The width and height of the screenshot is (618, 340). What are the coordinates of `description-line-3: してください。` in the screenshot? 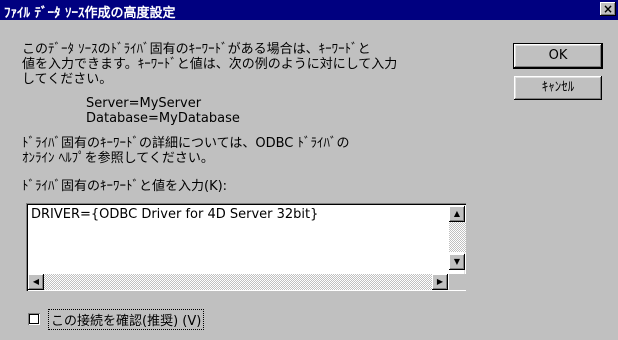 It's located at (67, 79).